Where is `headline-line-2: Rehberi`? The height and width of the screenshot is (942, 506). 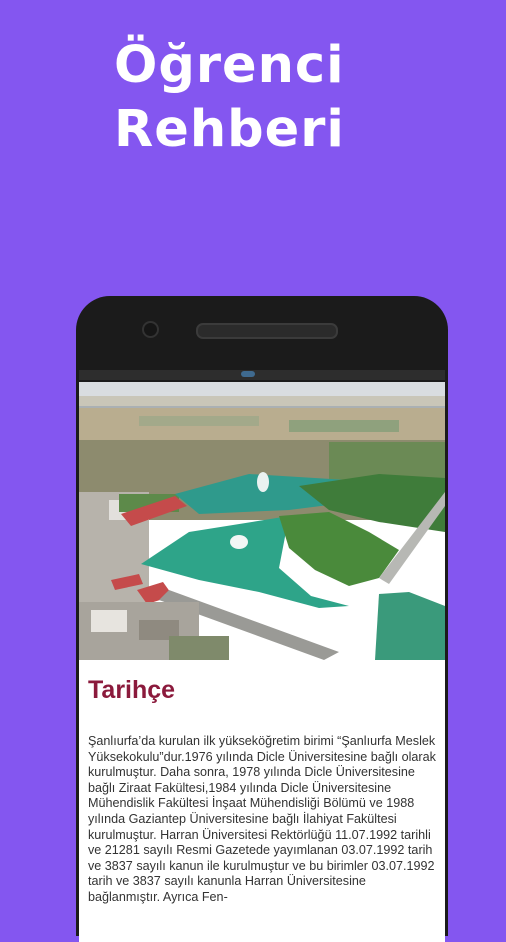 headline-line-2: Rehberi is located at coordinates (229, 129).